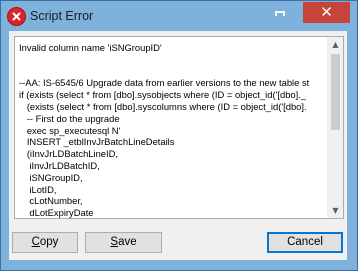 This screenshot has width=358, height=271. What do you see at coordinates (123, 242) in the screenshot?
I see `save-button: Save` at bounding box center [123, 242].